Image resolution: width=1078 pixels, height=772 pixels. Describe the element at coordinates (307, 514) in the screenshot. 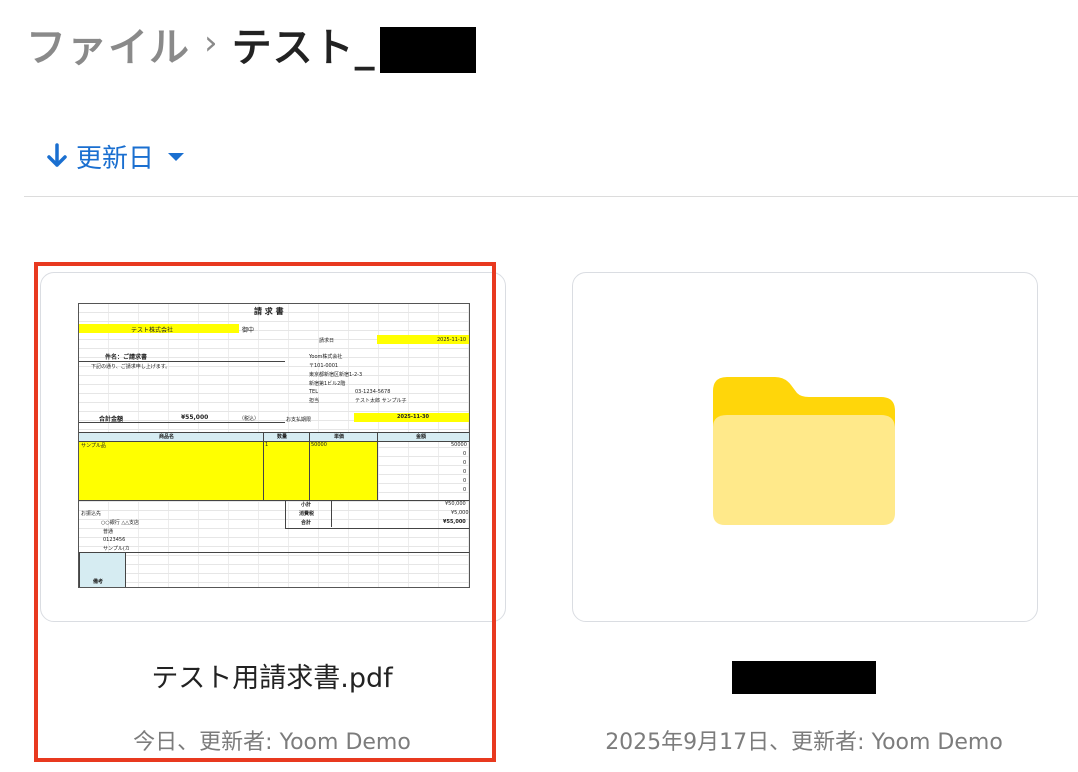

I see `invoice-tax-label: 消費税` at that location.